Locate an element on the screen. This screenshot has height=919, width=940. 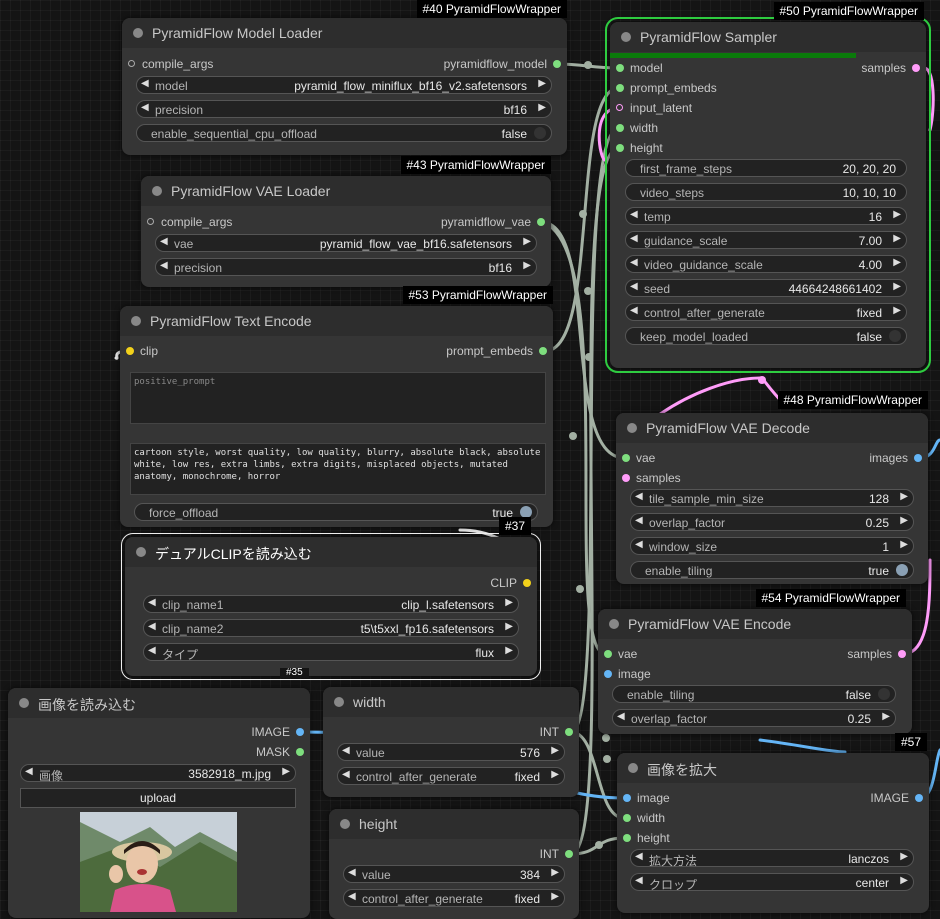
type-select: ◀ タイプ flux ▶ is located at coordinates (331, 652).